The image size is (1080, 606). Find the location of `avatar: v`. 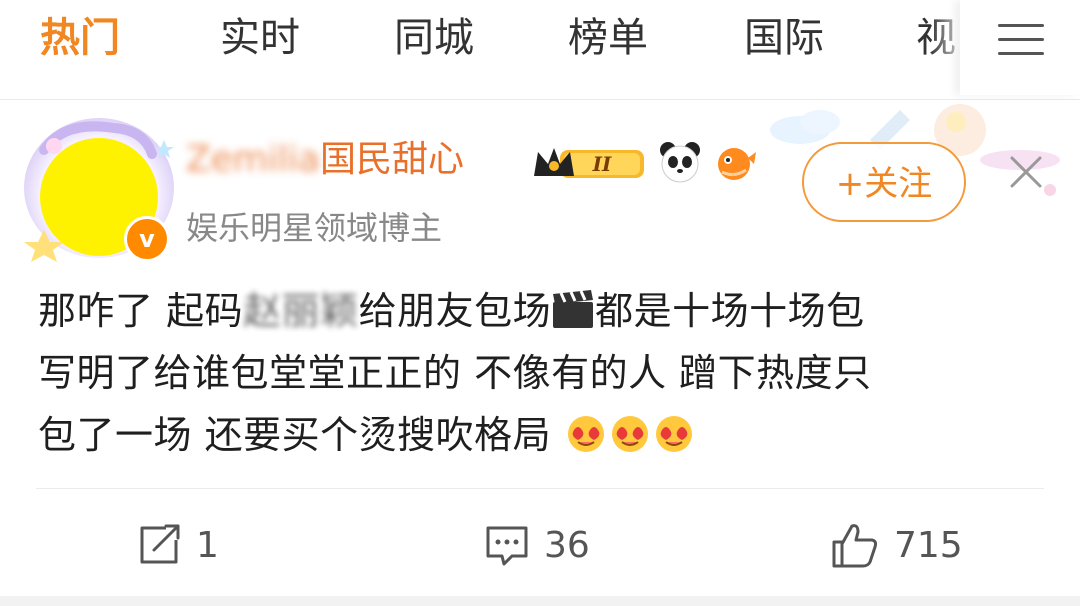

avatar: v is located at coordinates (104, 190).